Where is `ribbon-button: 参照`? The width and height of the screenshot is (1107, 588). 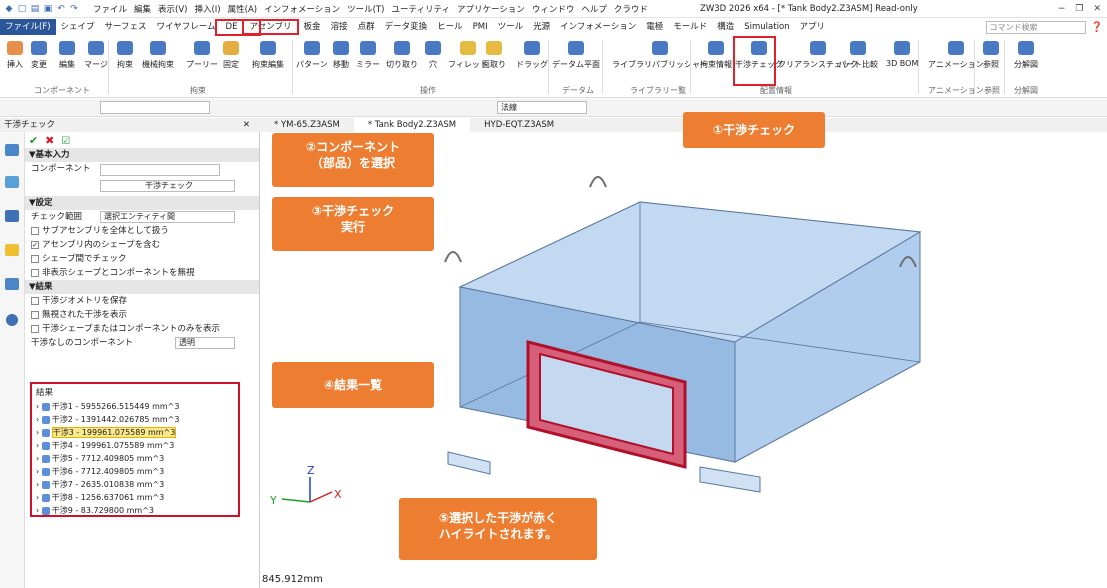
ribbon-button: 参照 is located at coordinates (991, 58).